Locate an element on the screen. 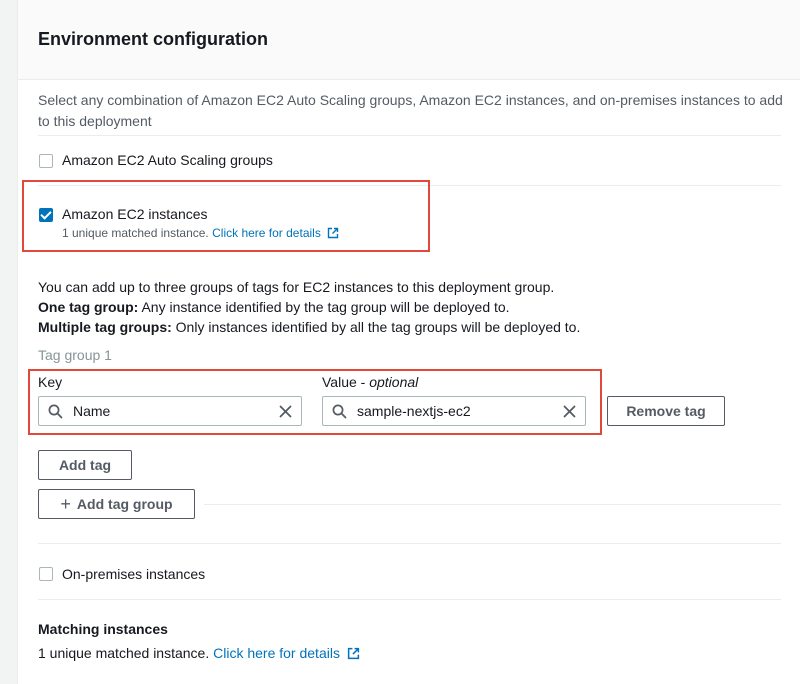  matching-details-link: Click here for details is located at coordinates (276, 653).